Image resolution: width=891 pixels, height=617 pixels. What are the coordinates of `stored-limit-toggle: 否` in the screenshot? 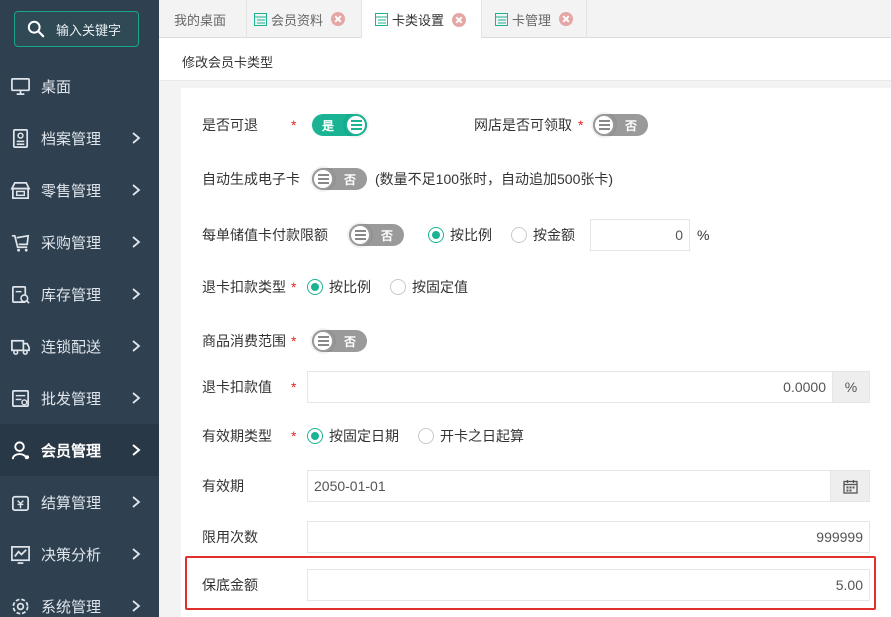 It's located at (376, 235).